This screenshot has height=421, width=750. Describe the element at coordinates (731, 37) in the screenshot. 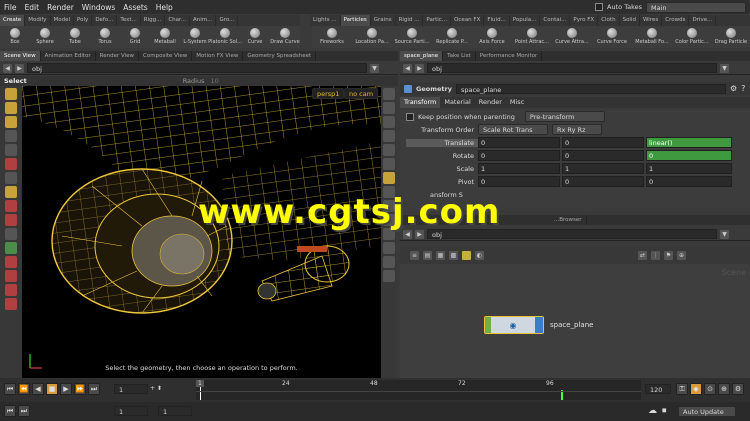

I see `tool-drag-particle: Drag Particle` at that location.